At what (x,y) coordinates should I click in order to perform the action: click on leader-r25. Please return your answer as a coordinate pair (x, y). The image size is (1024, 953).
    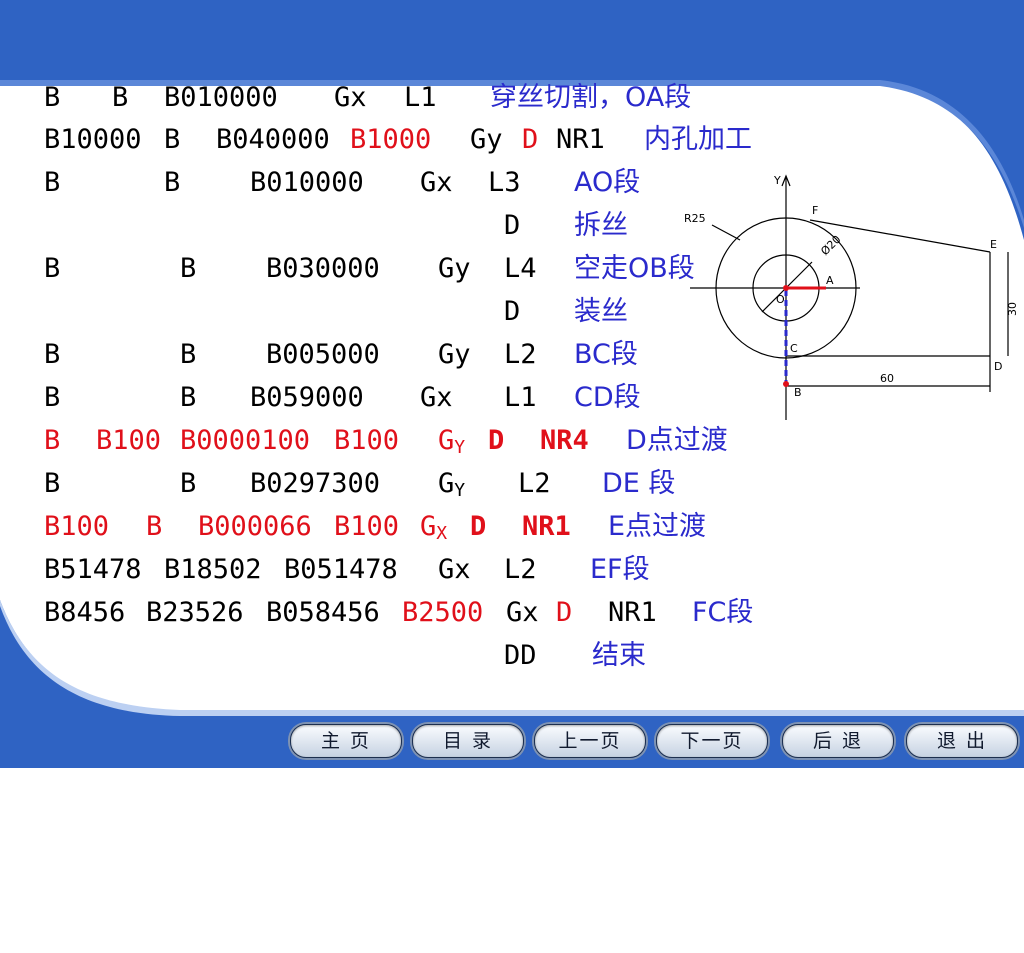
    Looking at the image, I should click on (726, 232).